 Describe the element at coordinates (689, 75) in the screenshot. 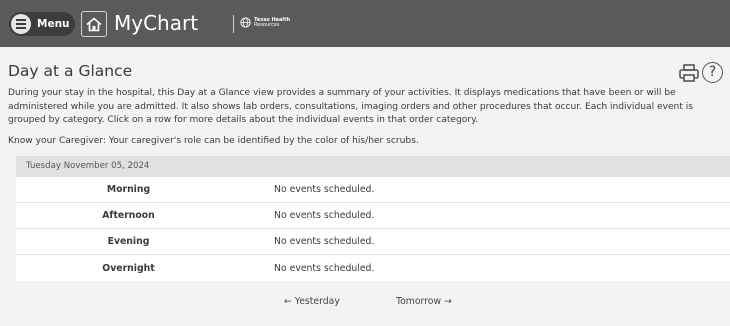

I see `print-icon` at that location.